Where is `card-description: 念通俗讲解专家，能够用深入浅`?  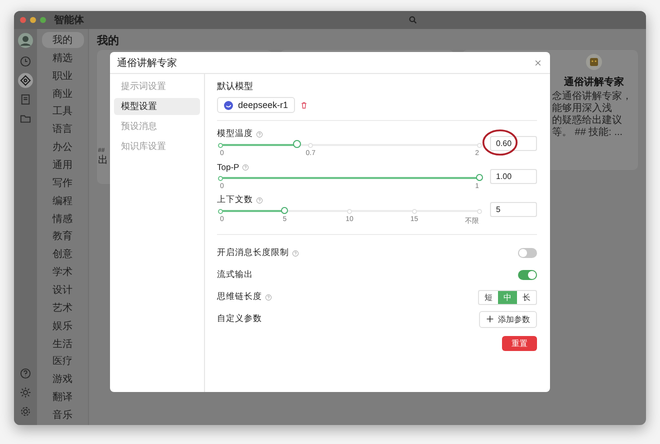
card-description: 念通俗讲解专家，能够用深入浅 is located at coordinates (592, 102).